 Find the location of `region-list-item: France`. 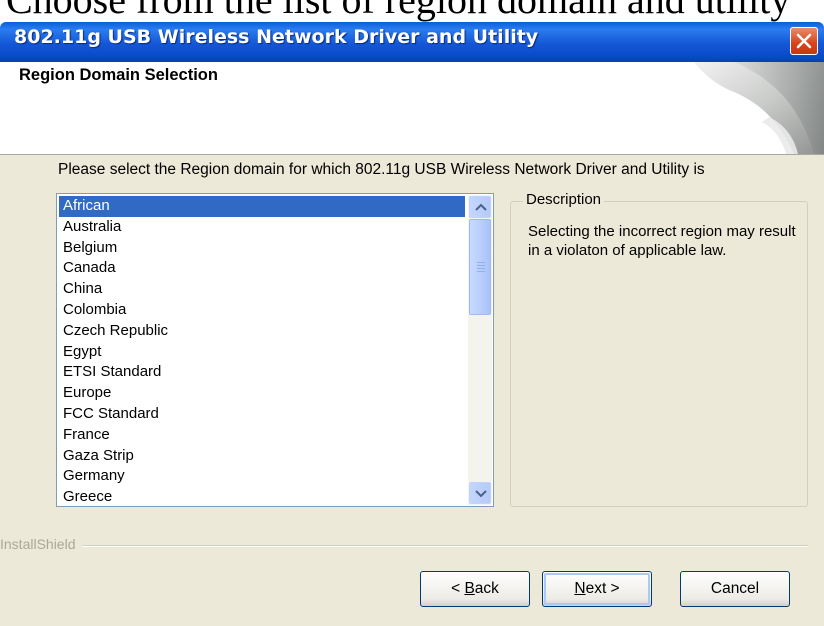

region-list-item: France is located at coordinates (262, 435).